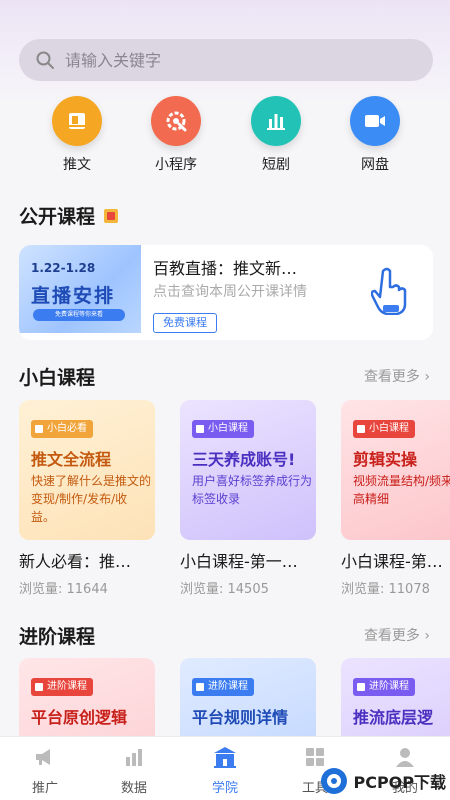  I want to click on course-thumb-headline: 平台原创逻辑, so click(79, 717).